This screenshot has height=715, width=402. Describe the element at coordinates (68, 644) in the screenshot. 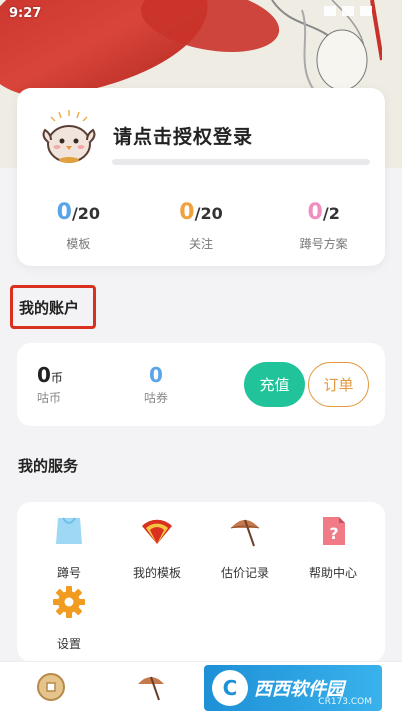

I see `service-label: 设置` at that location.